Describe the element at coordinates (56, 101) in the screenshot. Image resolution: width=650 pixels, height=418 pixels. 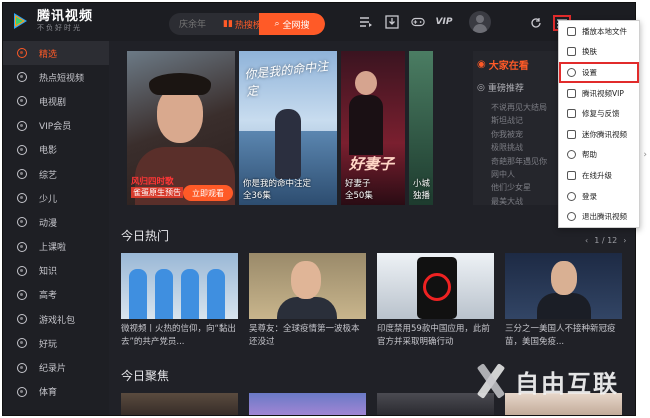
I see `sidebar-item-tv-drama: 电视剧` at that location.